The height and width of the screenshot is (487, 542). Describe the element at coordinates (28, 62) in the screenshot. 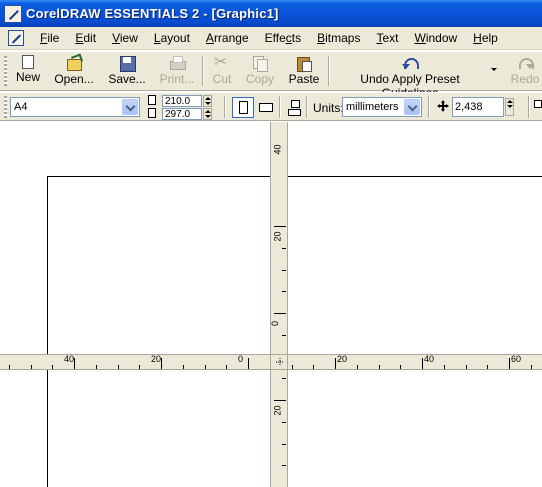

I see `new-document-icon` at that location.